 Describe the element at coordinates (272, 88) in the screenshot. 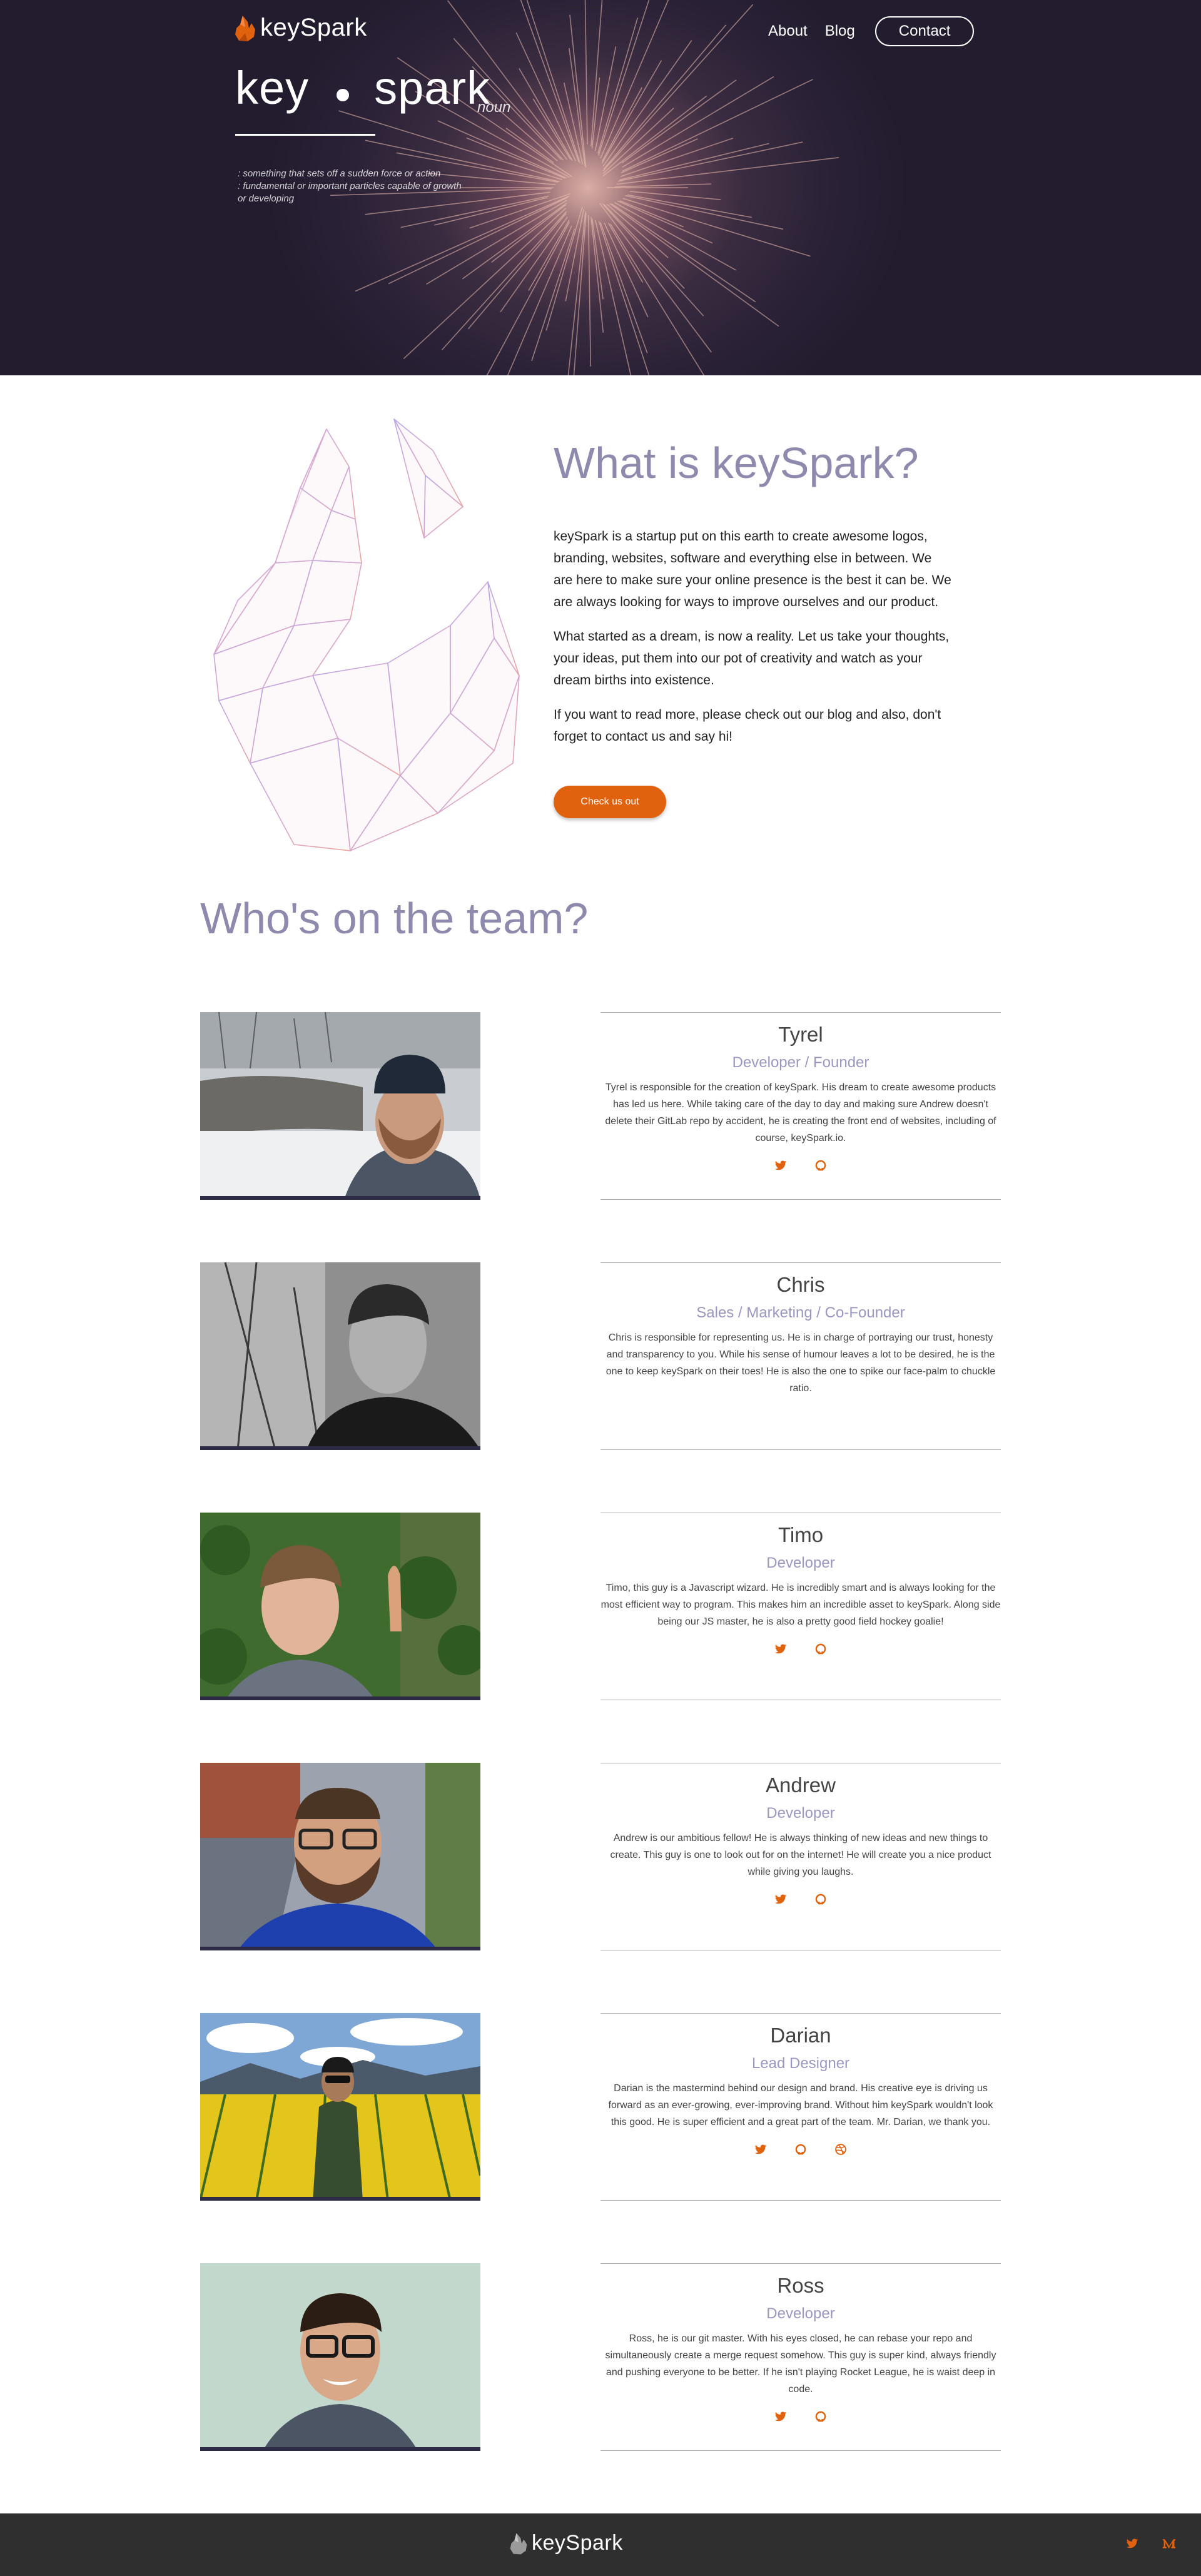

I see `headword-key: key` at that location.